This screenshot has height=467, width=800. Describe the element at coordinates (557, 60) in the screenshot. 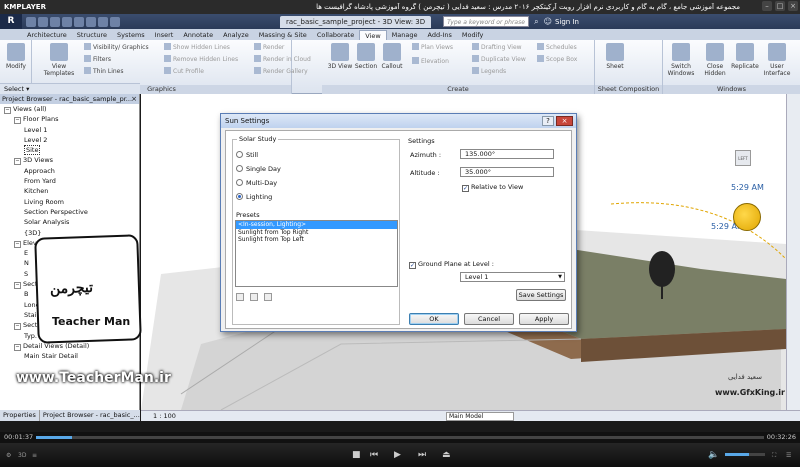

I see `scope-box-button: Scope Box` at that location.